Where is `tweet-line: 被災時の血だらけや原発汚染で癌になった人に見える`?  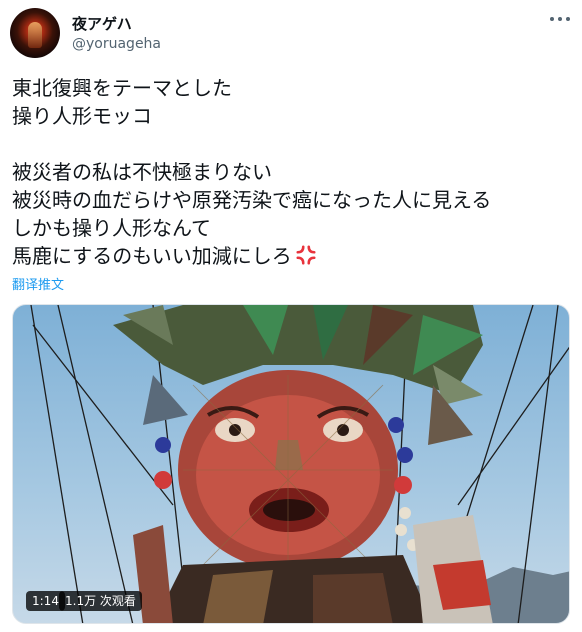
tweet-line: 被災時の血だらけや原発汚染で癌になった人に見える is located at coordinates (252, 200).